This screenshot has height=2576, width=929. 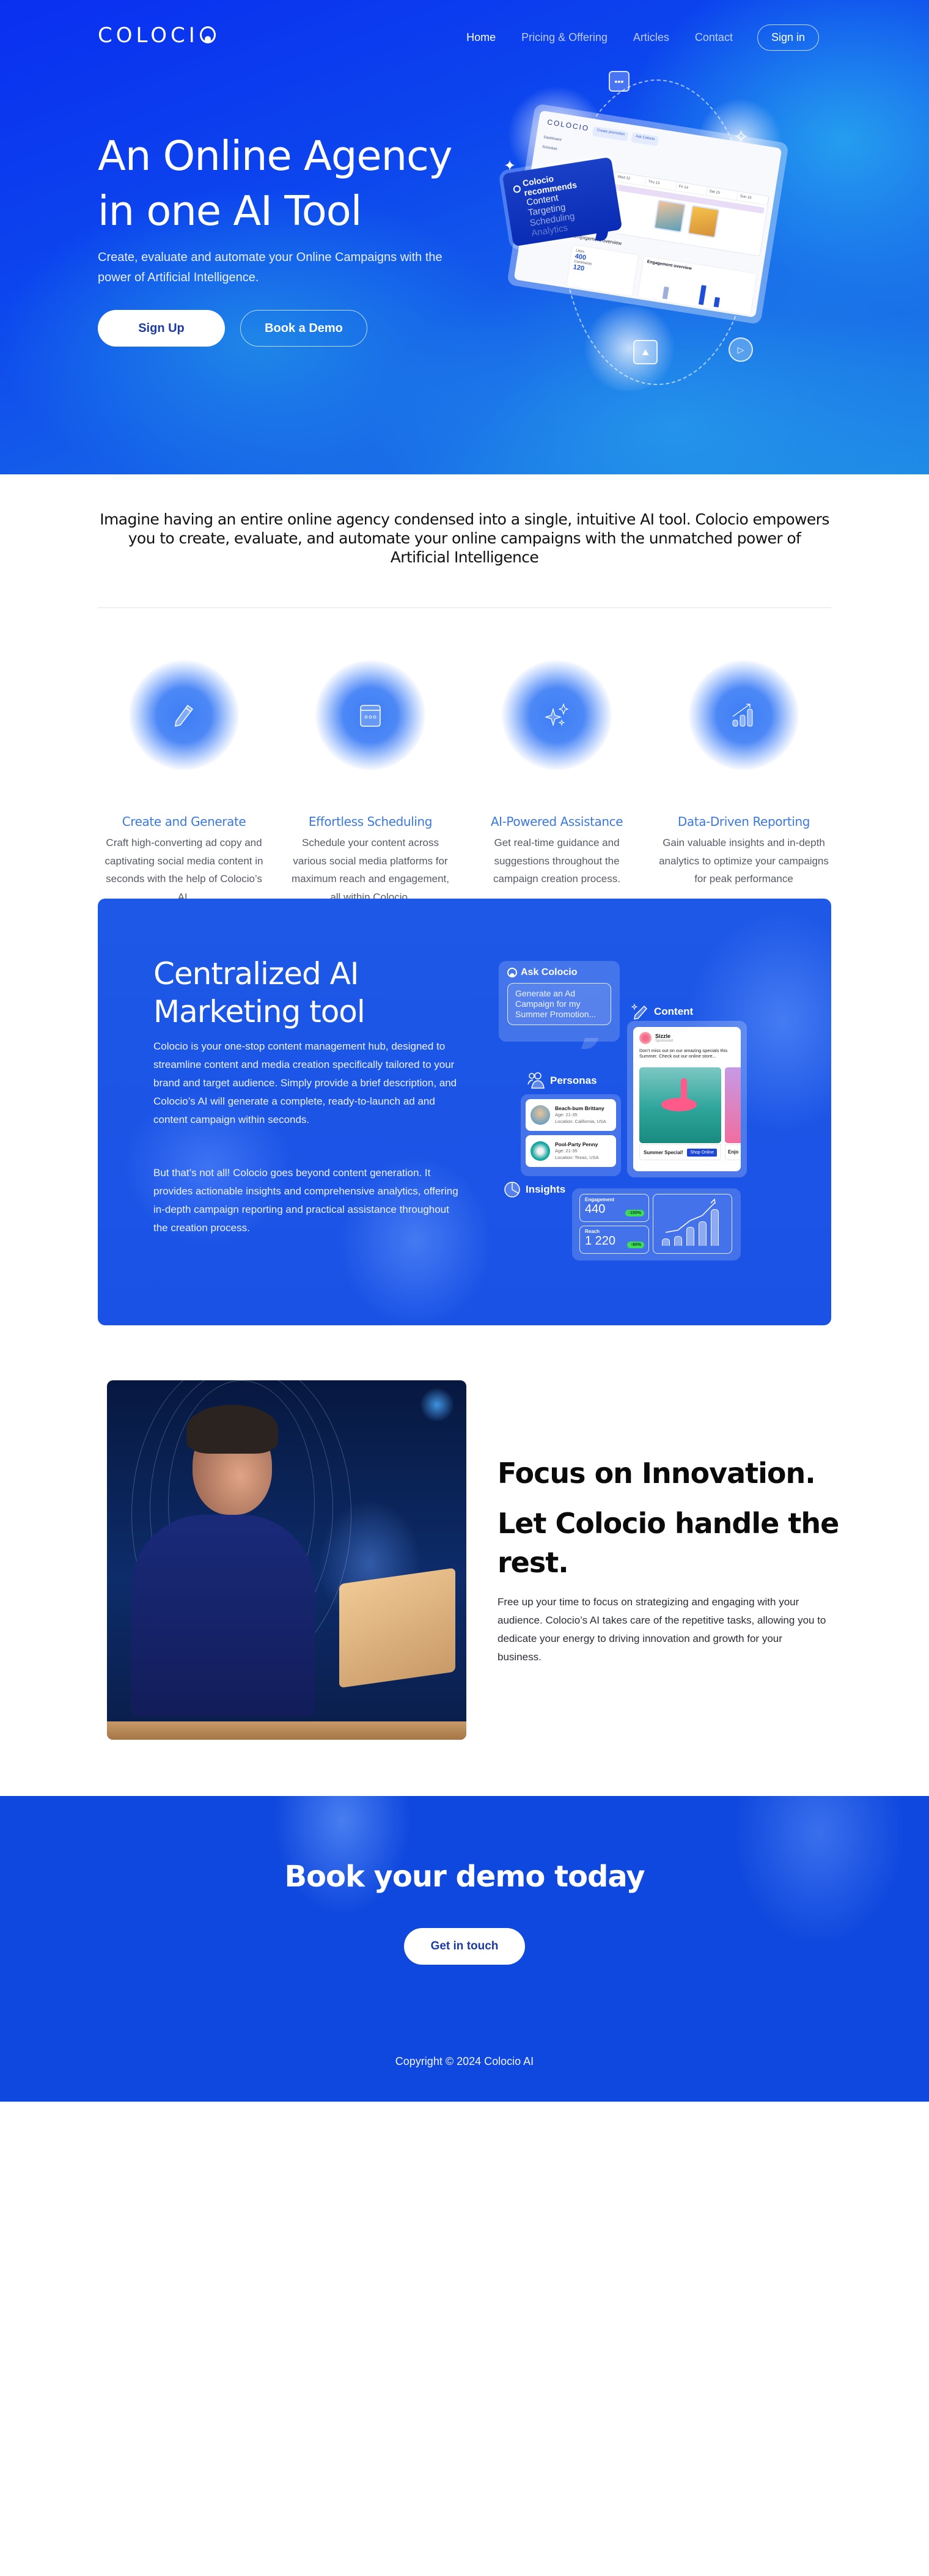 I want to click on users-icon, so click(x=536, y=1080).